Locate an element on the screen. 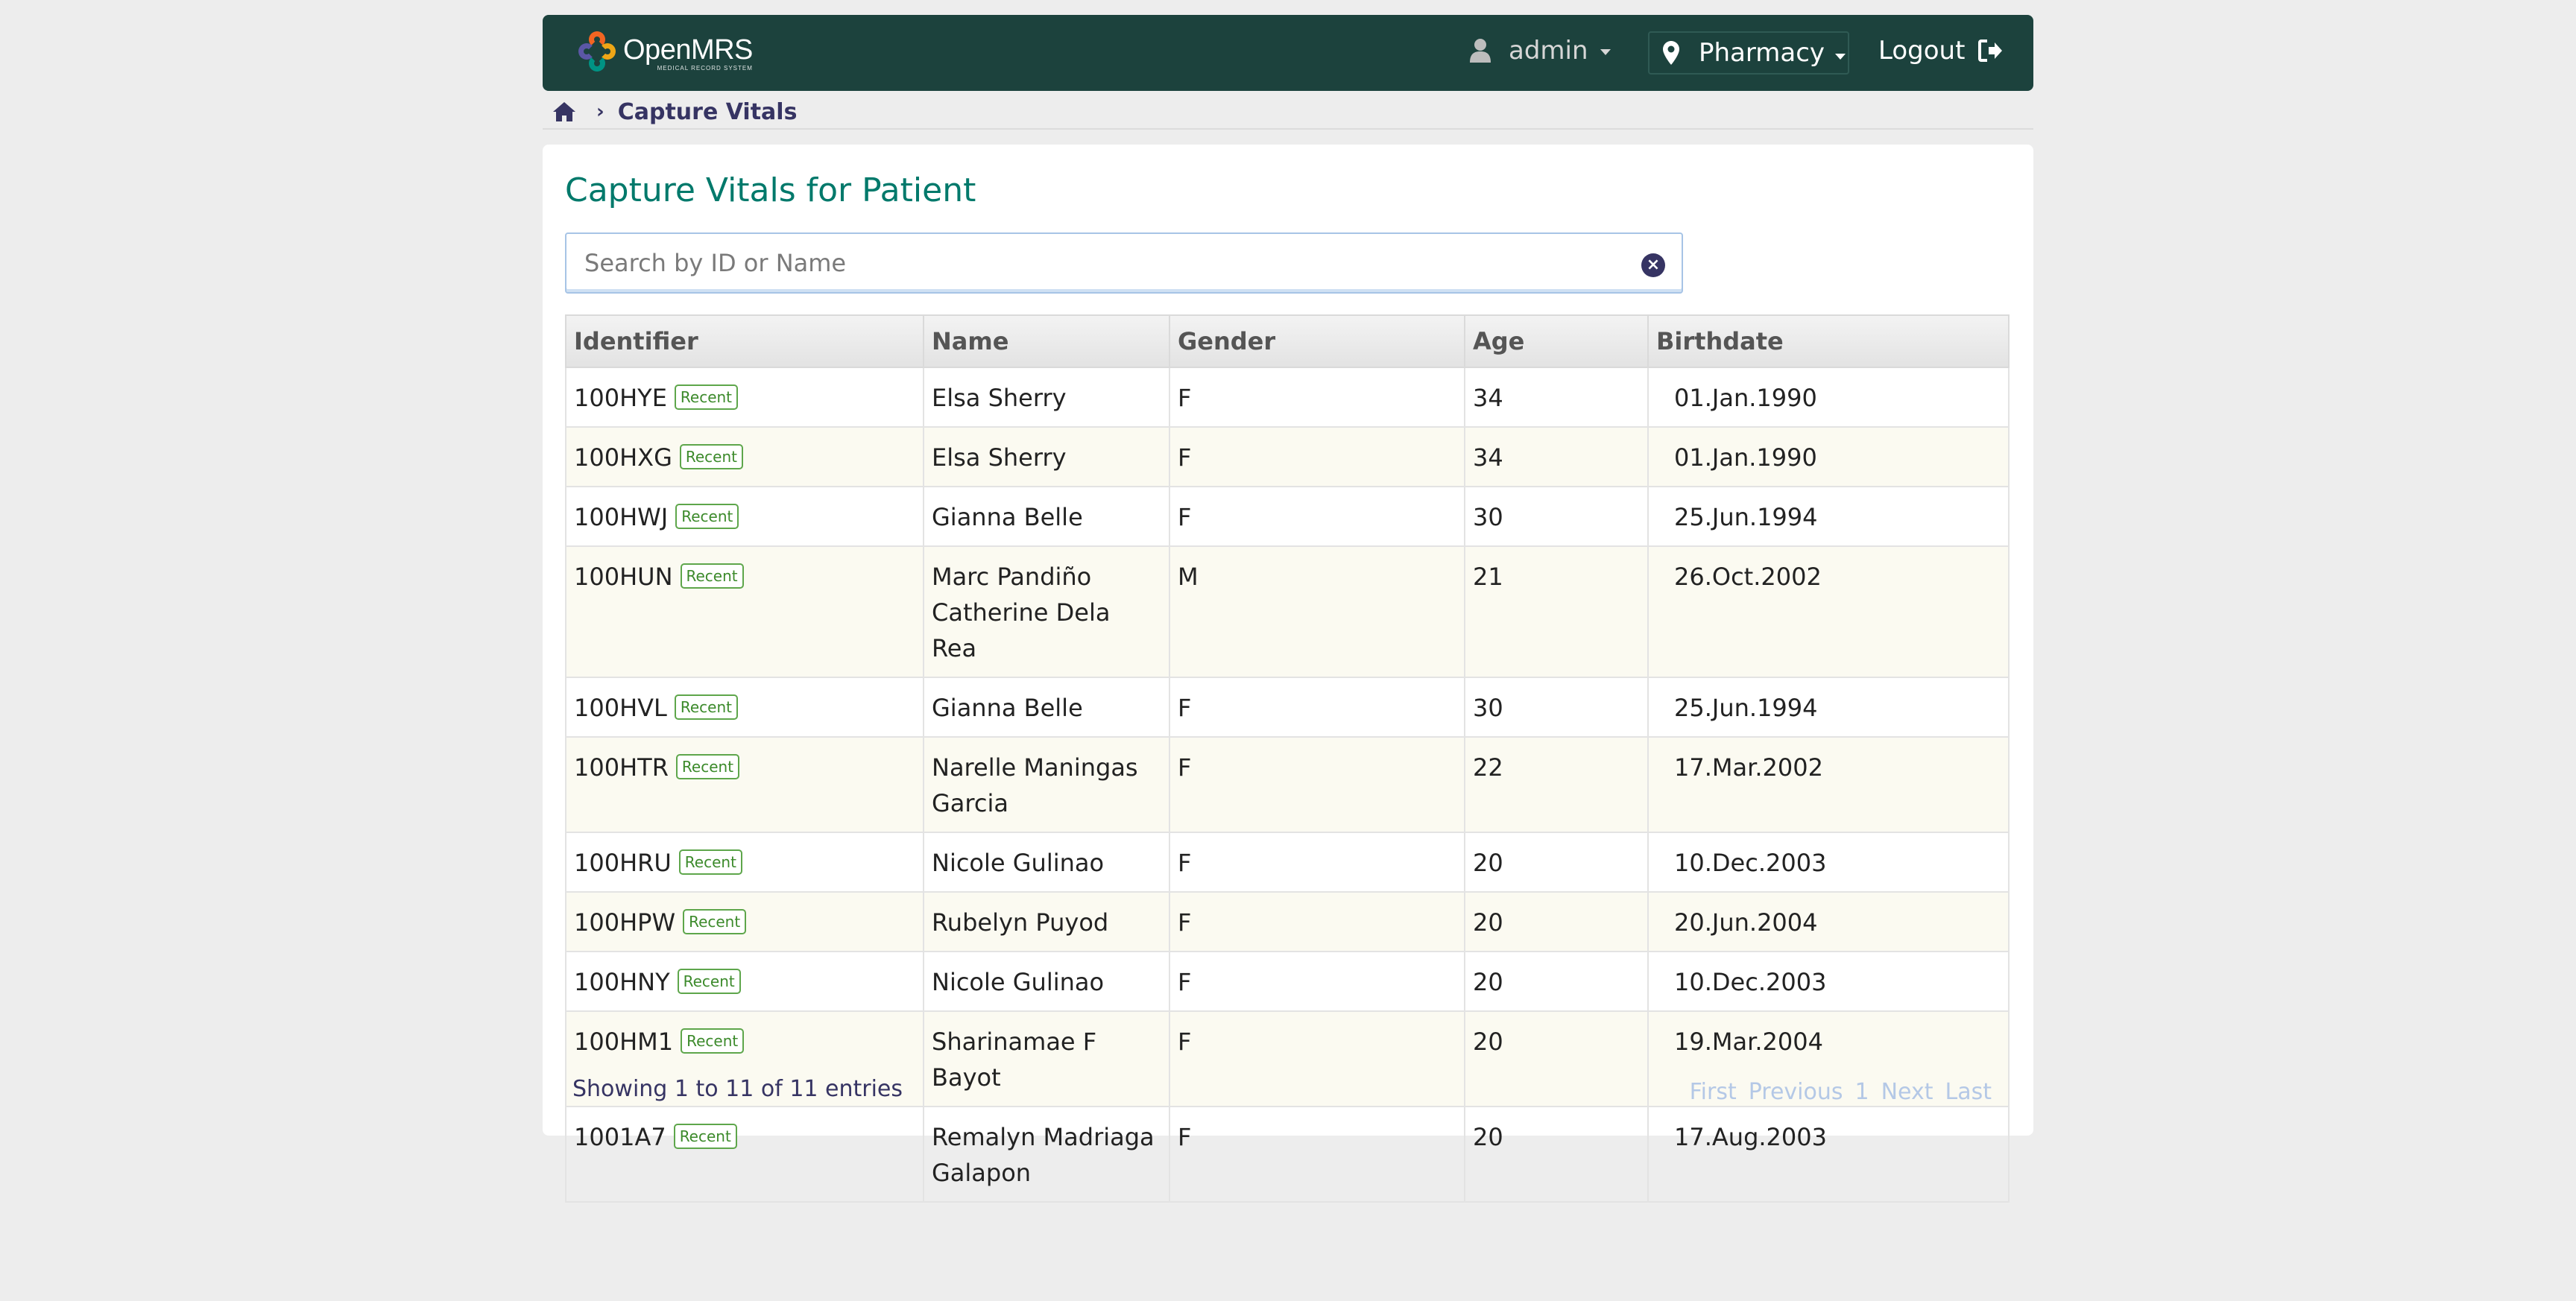 The width and height of the screenshot is (2576, 1301). cell-name: Remalyn Madriaga Galapon is located at coordinates (1046, 1154).